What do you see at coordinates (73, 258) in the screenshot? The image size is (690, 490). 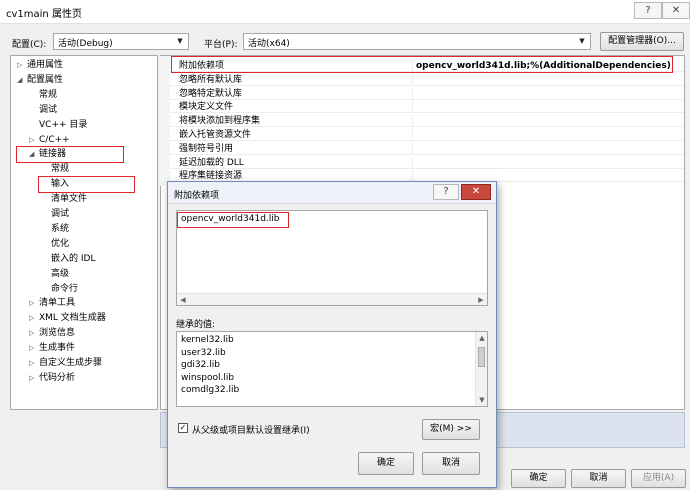 I see `tree-item-label: 嵌入的 IDL` at bounding box center [73, 258].